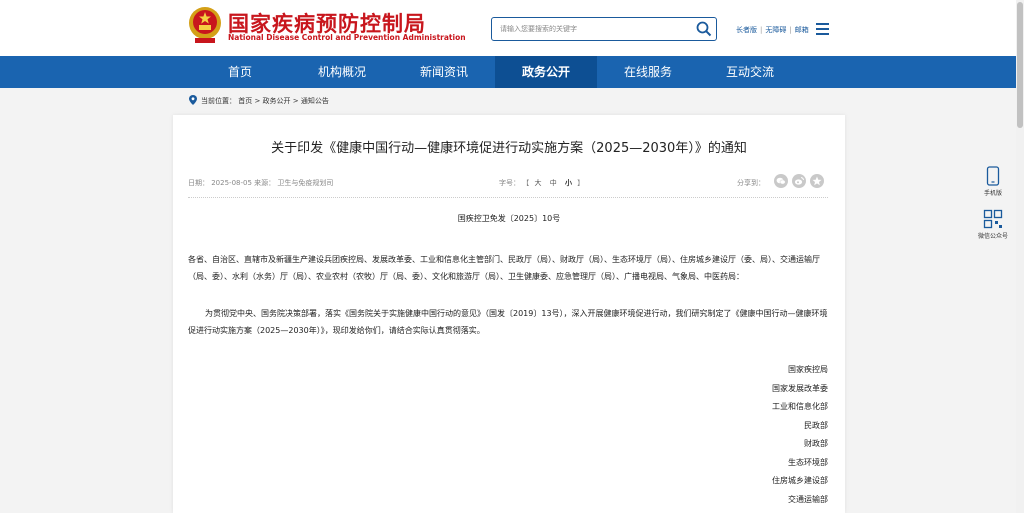 Image resolution: width=1024 pixels, height=513 pixels. I want to click on font-size-medium: 中, so click(553, 183).